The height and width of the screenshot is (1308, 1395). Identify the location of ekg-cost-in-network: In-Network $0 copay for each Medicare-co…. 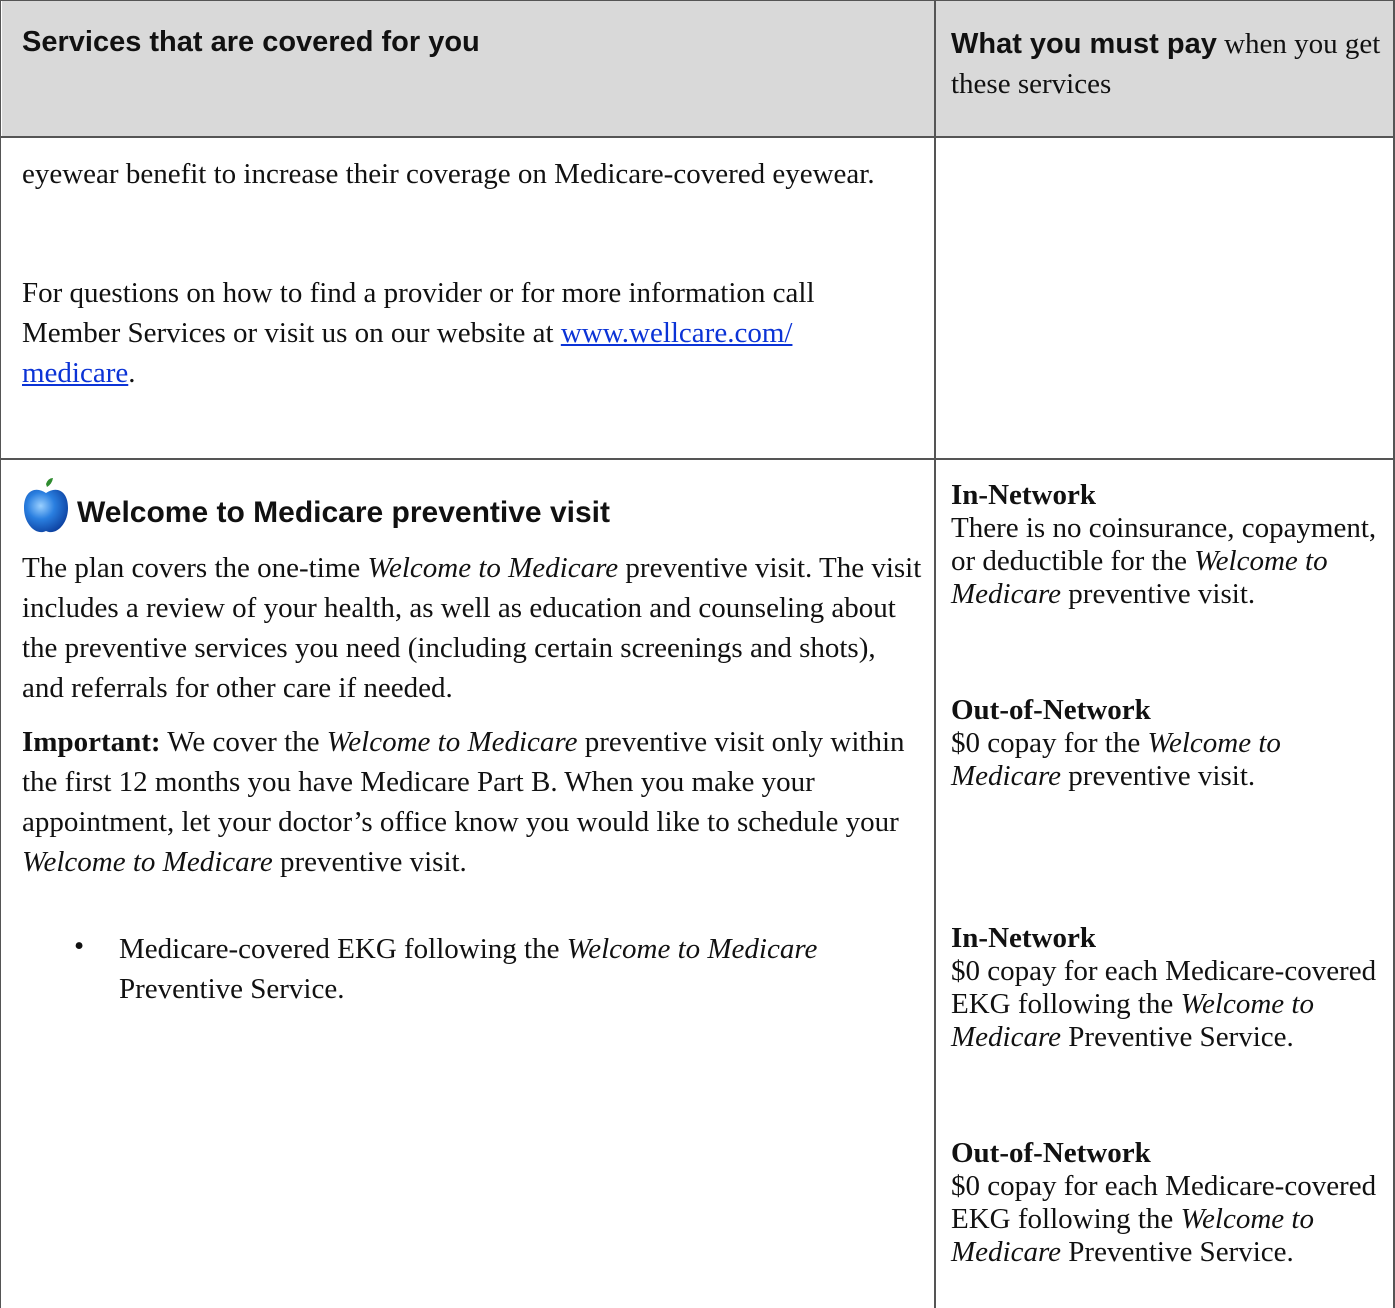
(1166, 988).